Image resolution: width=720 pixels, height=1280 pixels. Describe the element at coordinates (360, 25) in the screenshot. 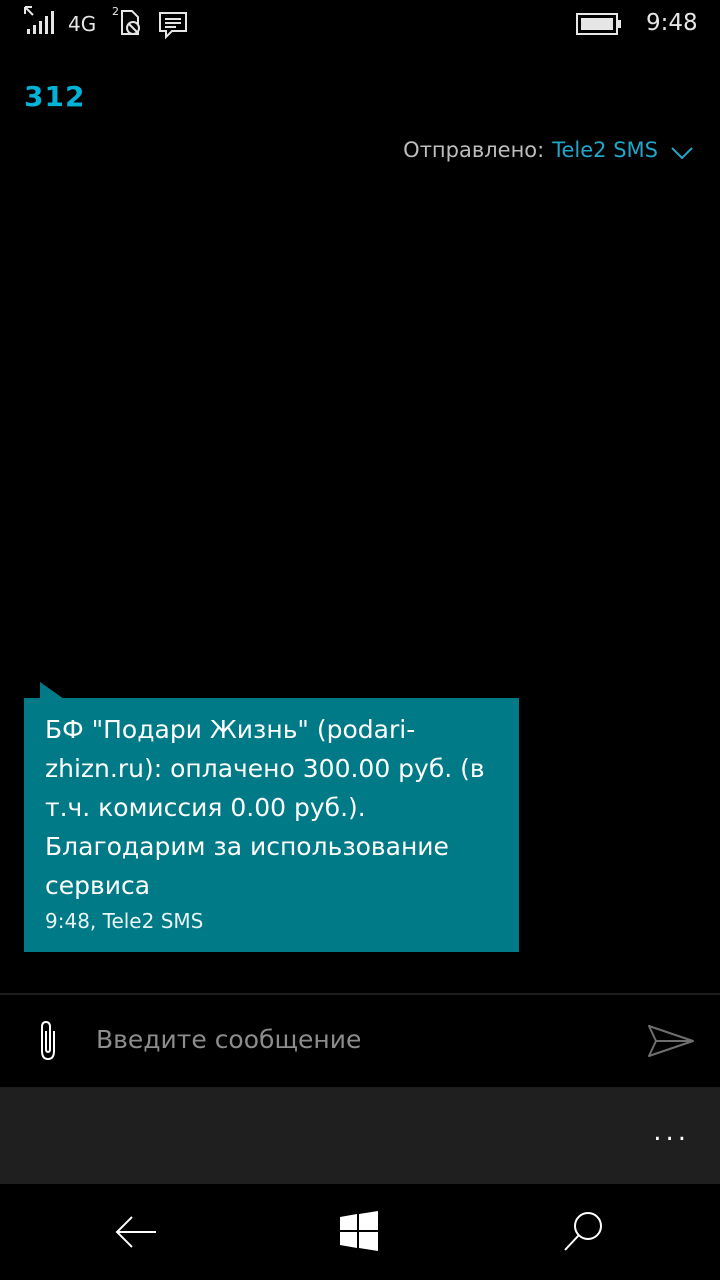

I see `status-bar: 4G 2 9:48` at that location.